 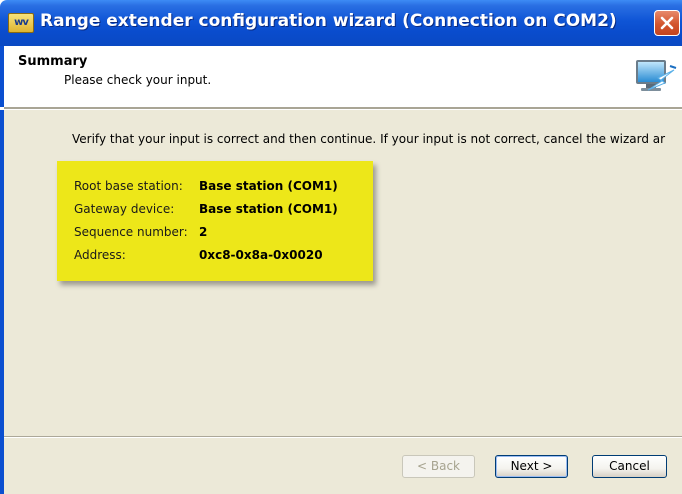 What do you see at coordinates (21, 23) in the screenshot?
I see `app-icon: wv` at bounding box center [21, 23].